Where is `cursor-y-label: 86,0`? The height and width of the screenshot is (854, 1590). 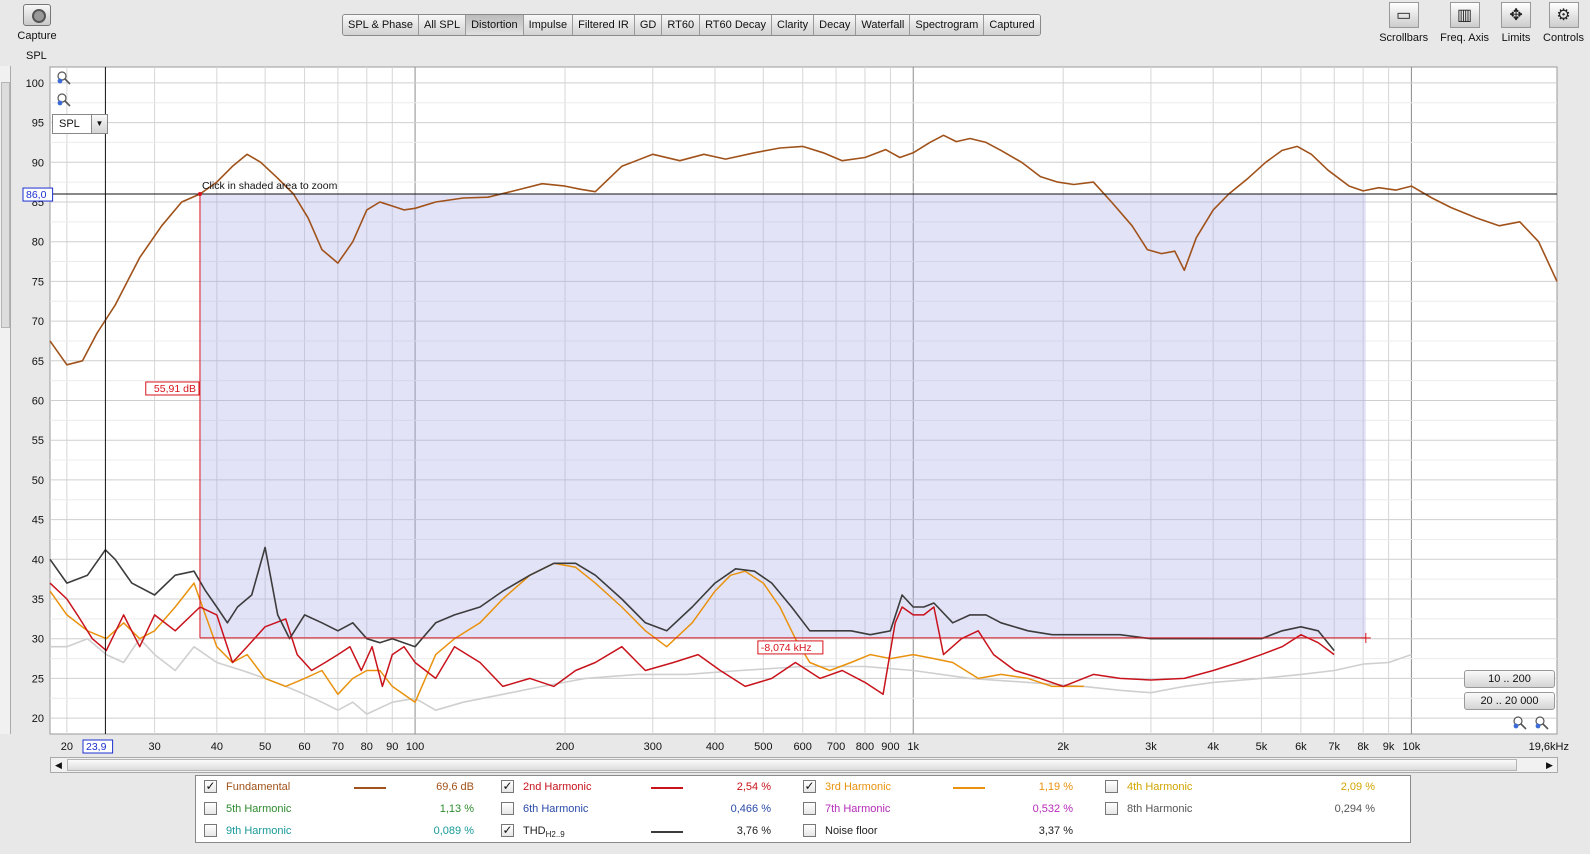 cursor-y-label: 86,0 is located at coordinates (38, 194).